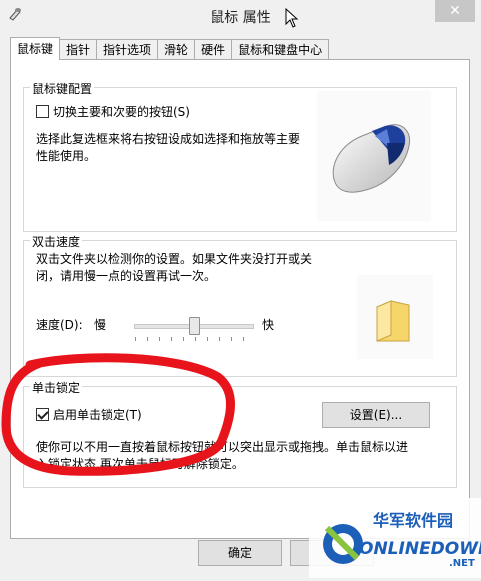 This screenshot has height=581, width=481. Describe the element at coordinates (126, 276) in the screenshot. I see `double-click-description-line2: 闭，请用慢一点的设置再试一次。` at that location.